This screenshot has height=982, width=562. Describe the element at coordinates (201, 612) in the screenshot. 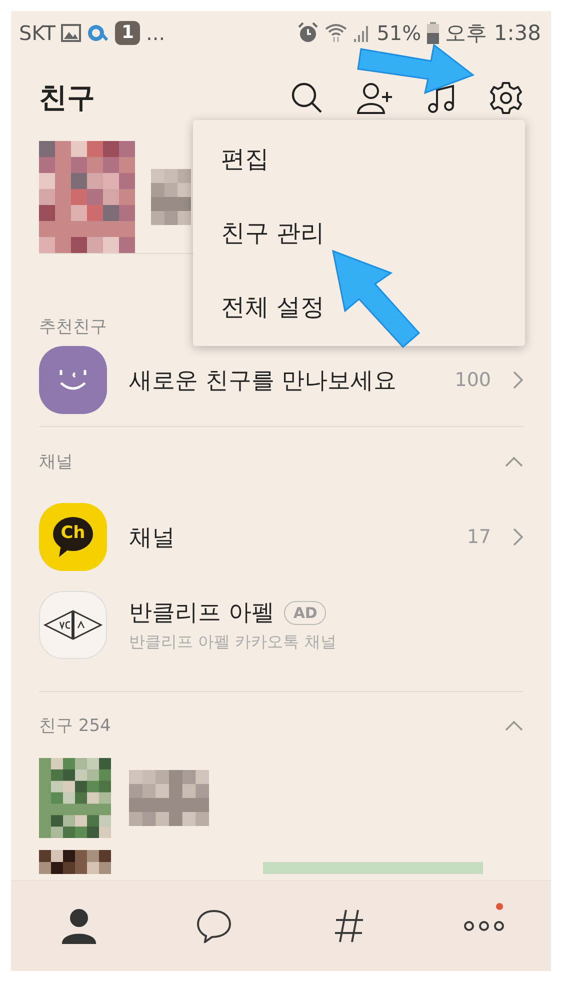

I see `channel-name: 반클리프 아펠` at that location.